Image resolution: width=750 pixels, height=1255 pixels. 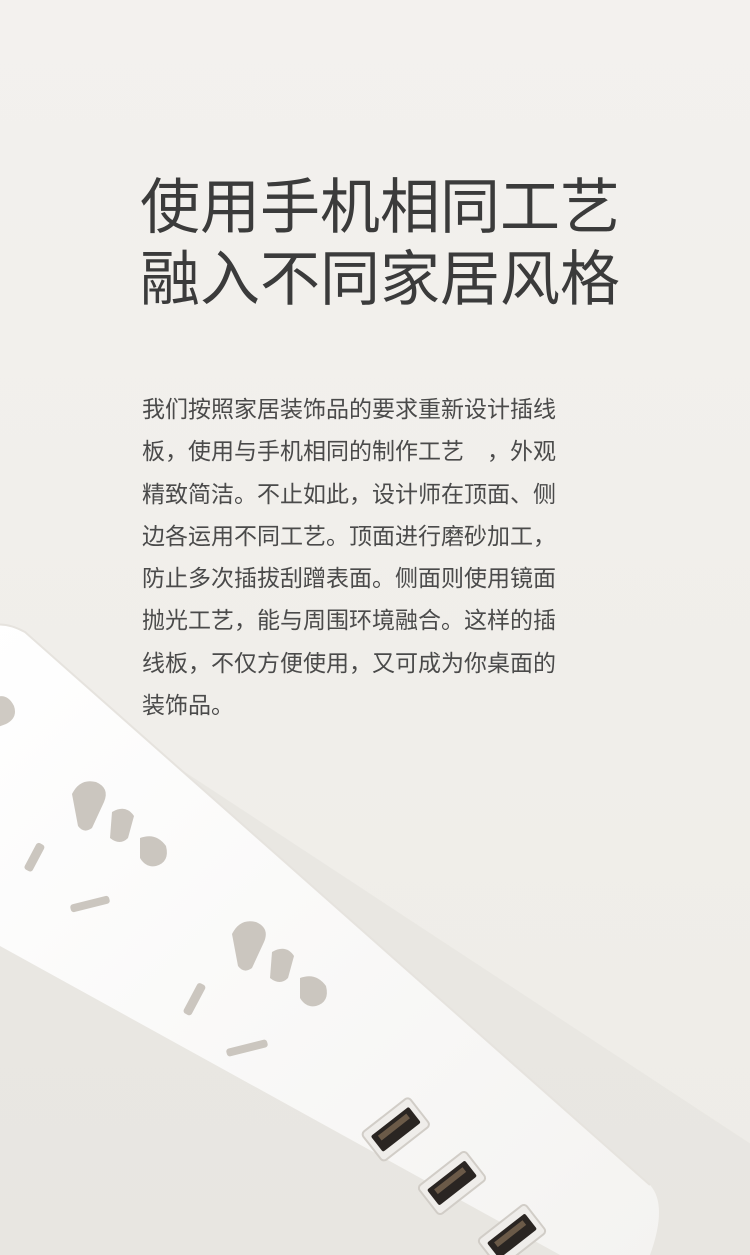 What do you see at coordinates (400, 244) in the screenshot?
I see `page-title: 使用手机相同工艺 融入不同家居风格` at bounding box center [400, 244].